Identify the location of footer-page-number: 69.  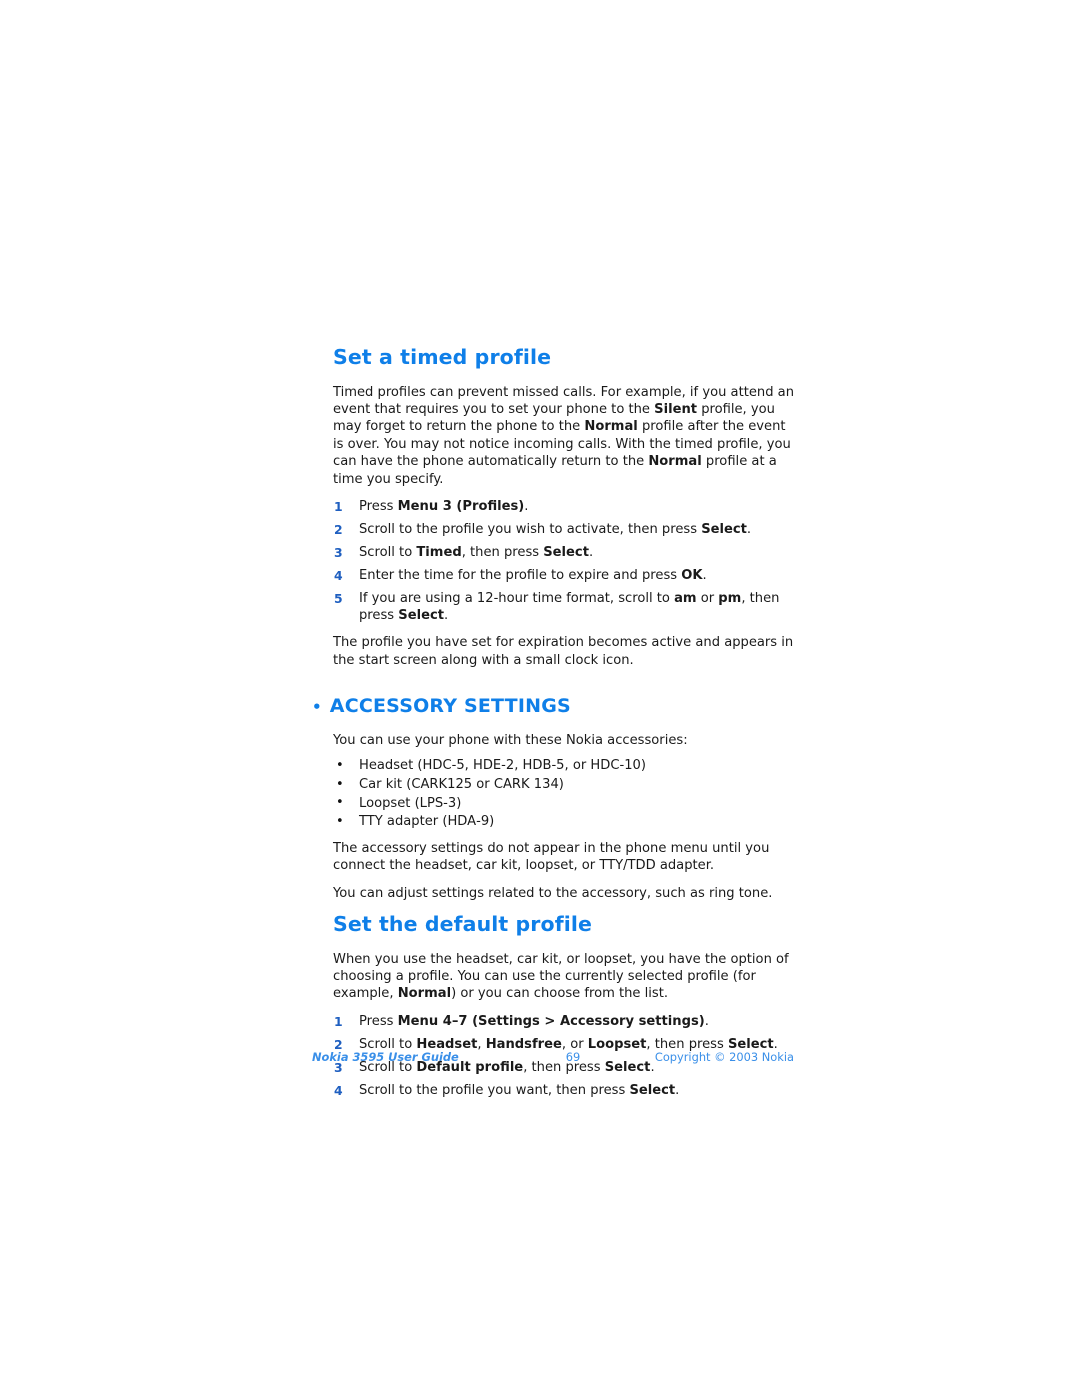
(573, 1057).